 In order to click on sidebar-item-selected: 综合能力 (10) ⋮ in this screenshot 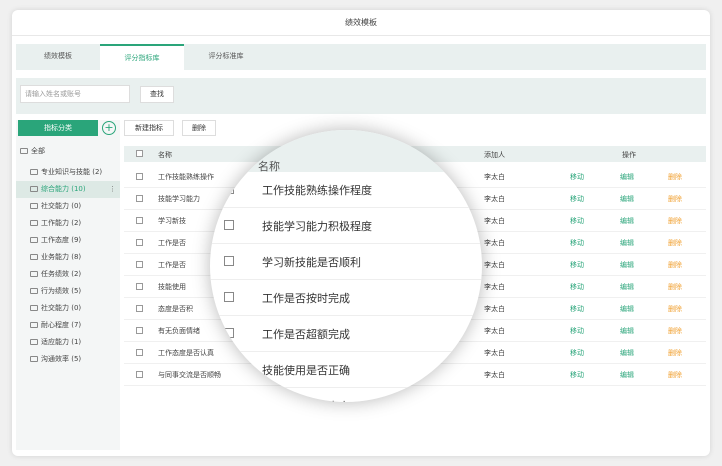, I will do `click(68, 189)`.